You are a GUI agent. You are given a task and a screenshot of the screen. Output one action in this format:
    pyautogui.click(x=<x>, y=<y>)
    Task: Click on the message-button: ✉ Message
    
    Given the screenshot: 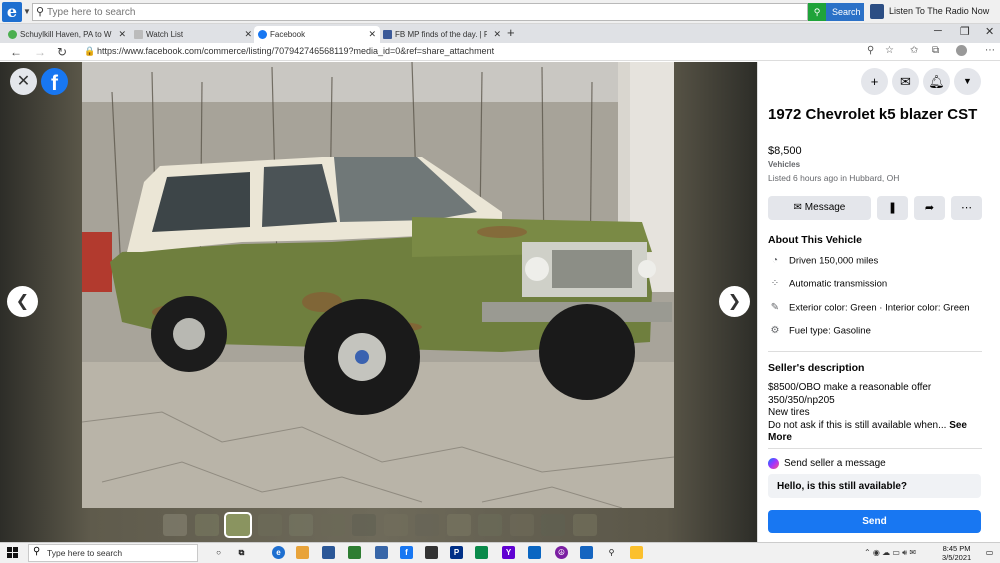 What is the action you would take?
    pyautogui.click(x=819, y=208)
    